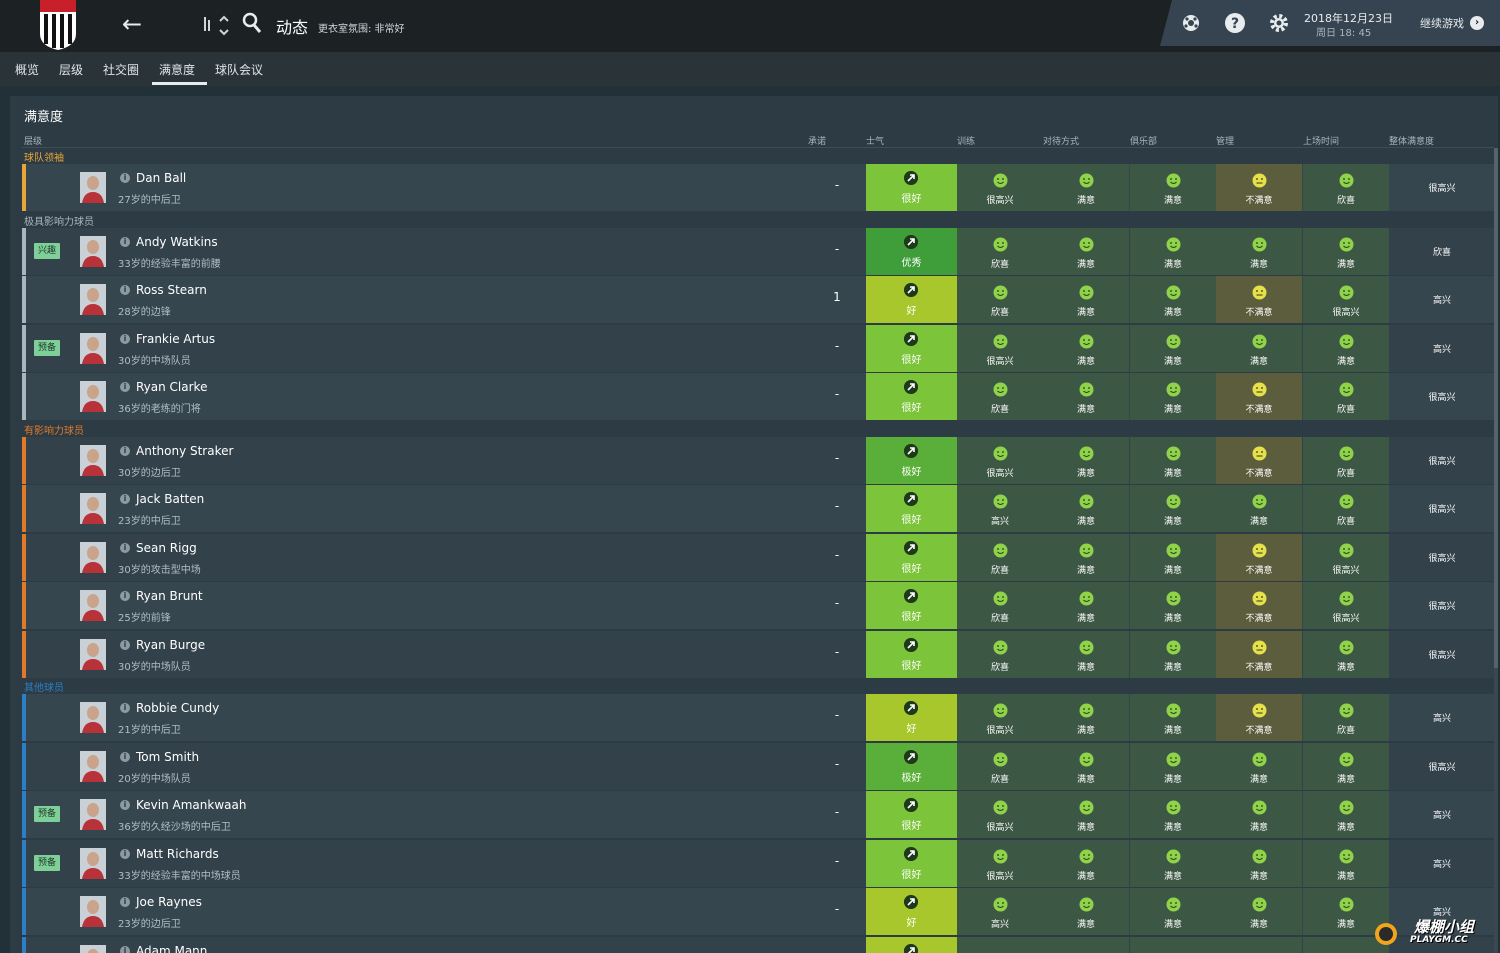 This screenshot has width=1500, height=953. I want to click on management-cell, so click(1259, 944).